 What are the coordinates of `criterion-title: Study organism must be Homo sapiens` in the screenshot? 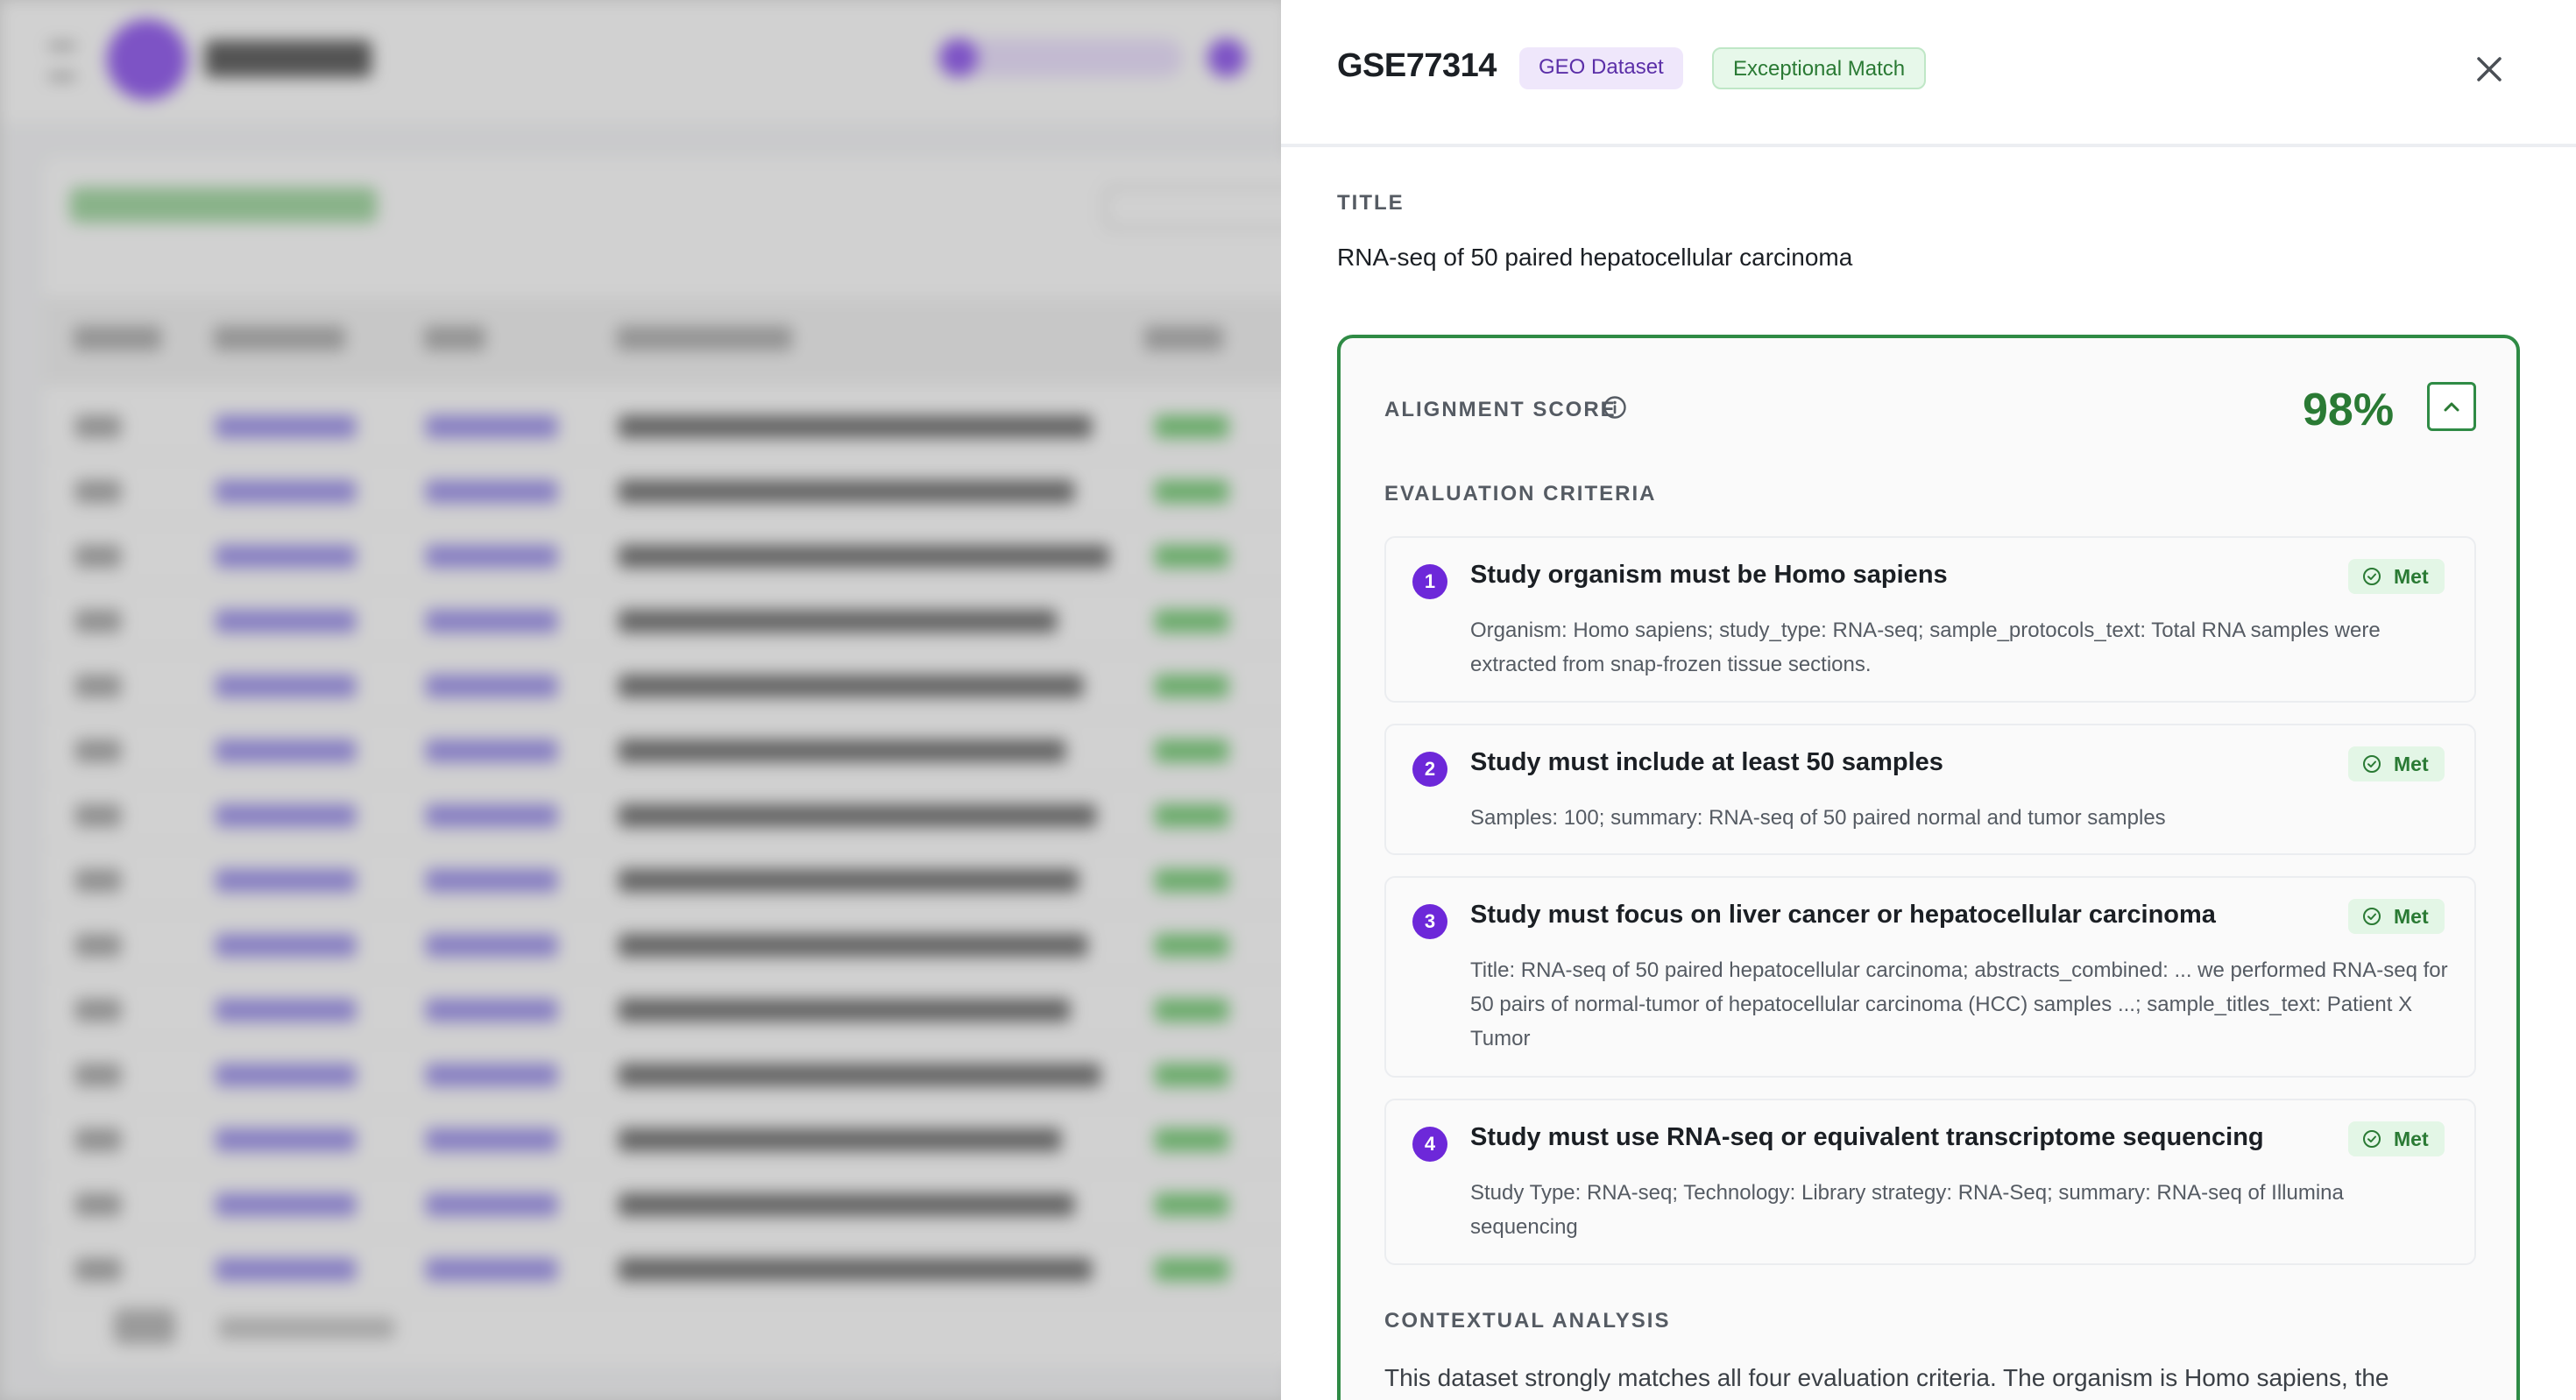 It's located at (1709, 575).